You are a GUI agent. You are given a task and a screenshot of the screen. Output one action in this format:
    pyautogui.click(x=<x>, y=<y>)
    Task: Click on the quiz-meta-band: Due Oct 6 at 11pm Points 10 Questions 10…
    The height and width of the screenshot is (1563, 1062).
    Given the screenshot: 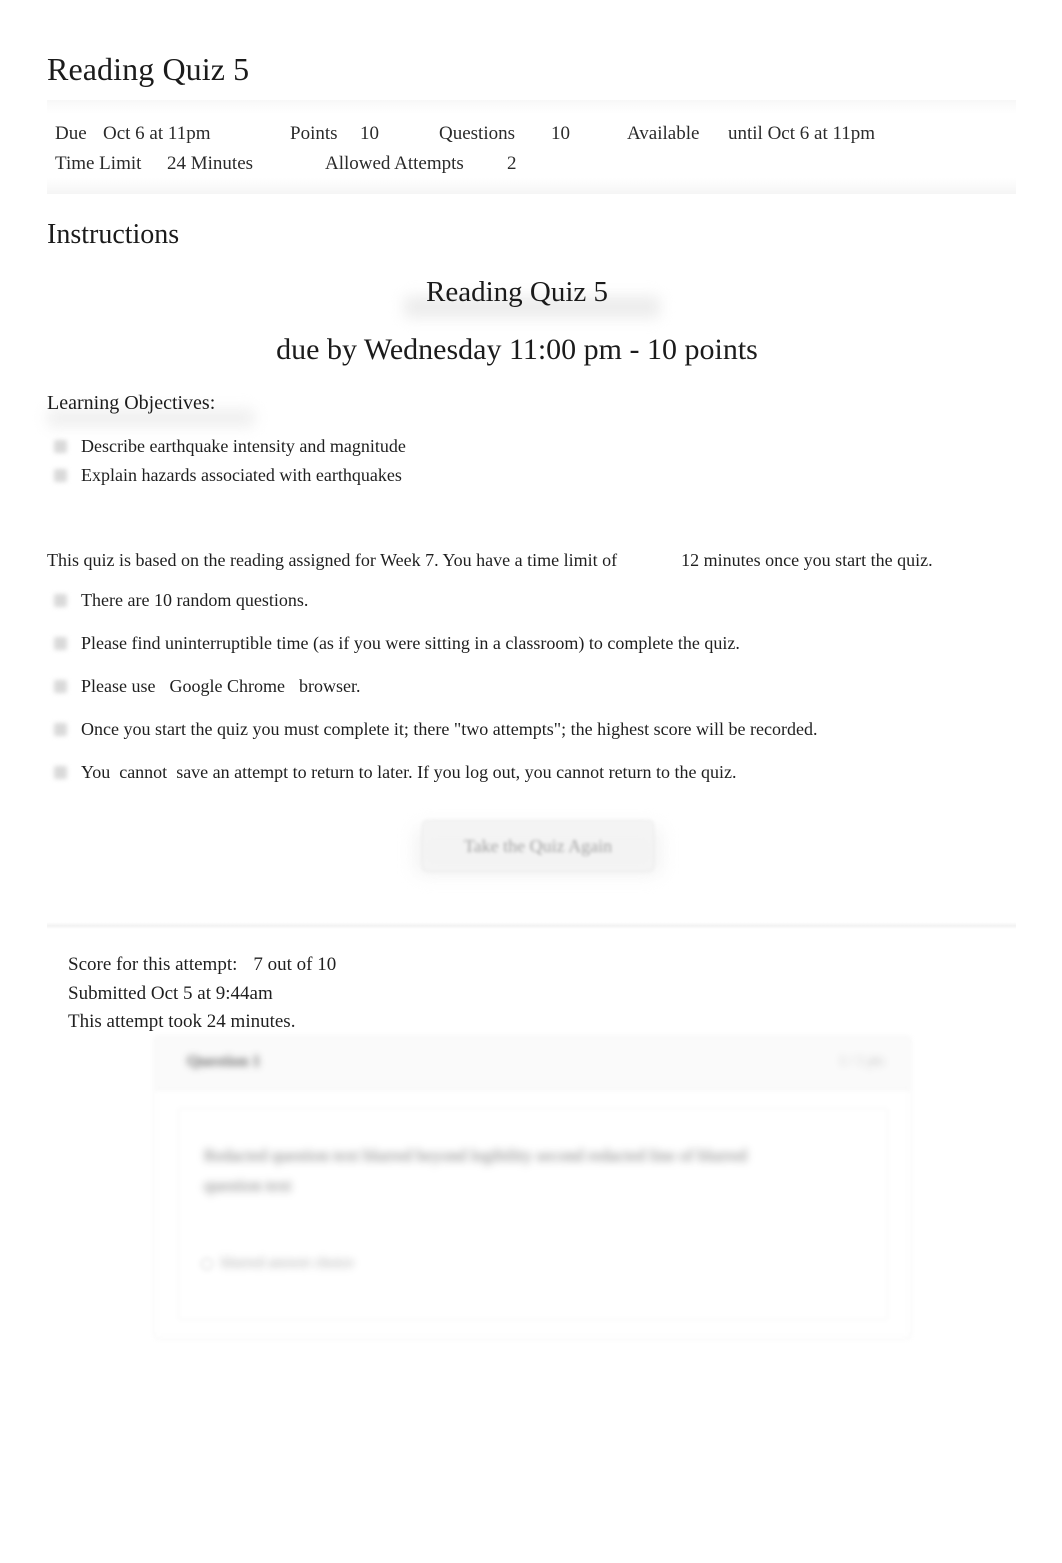 What is the action you would take?
    pyautogui.click(x=531, y=147)
    